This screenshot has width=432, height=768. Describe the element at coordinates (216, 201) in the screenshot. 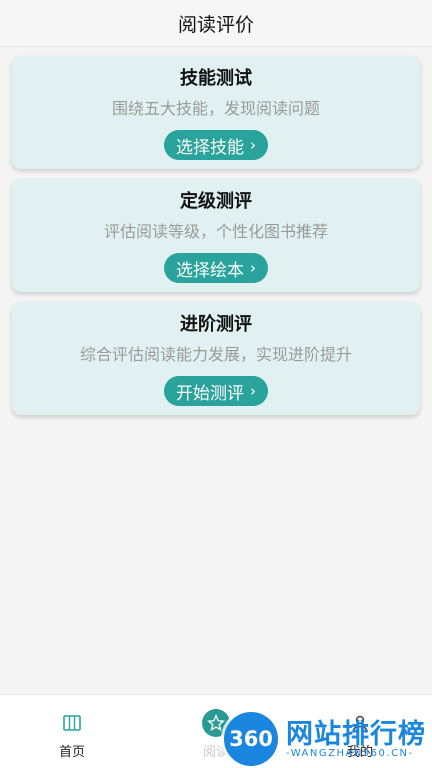

I see `card-title: 定级测评` at that location.